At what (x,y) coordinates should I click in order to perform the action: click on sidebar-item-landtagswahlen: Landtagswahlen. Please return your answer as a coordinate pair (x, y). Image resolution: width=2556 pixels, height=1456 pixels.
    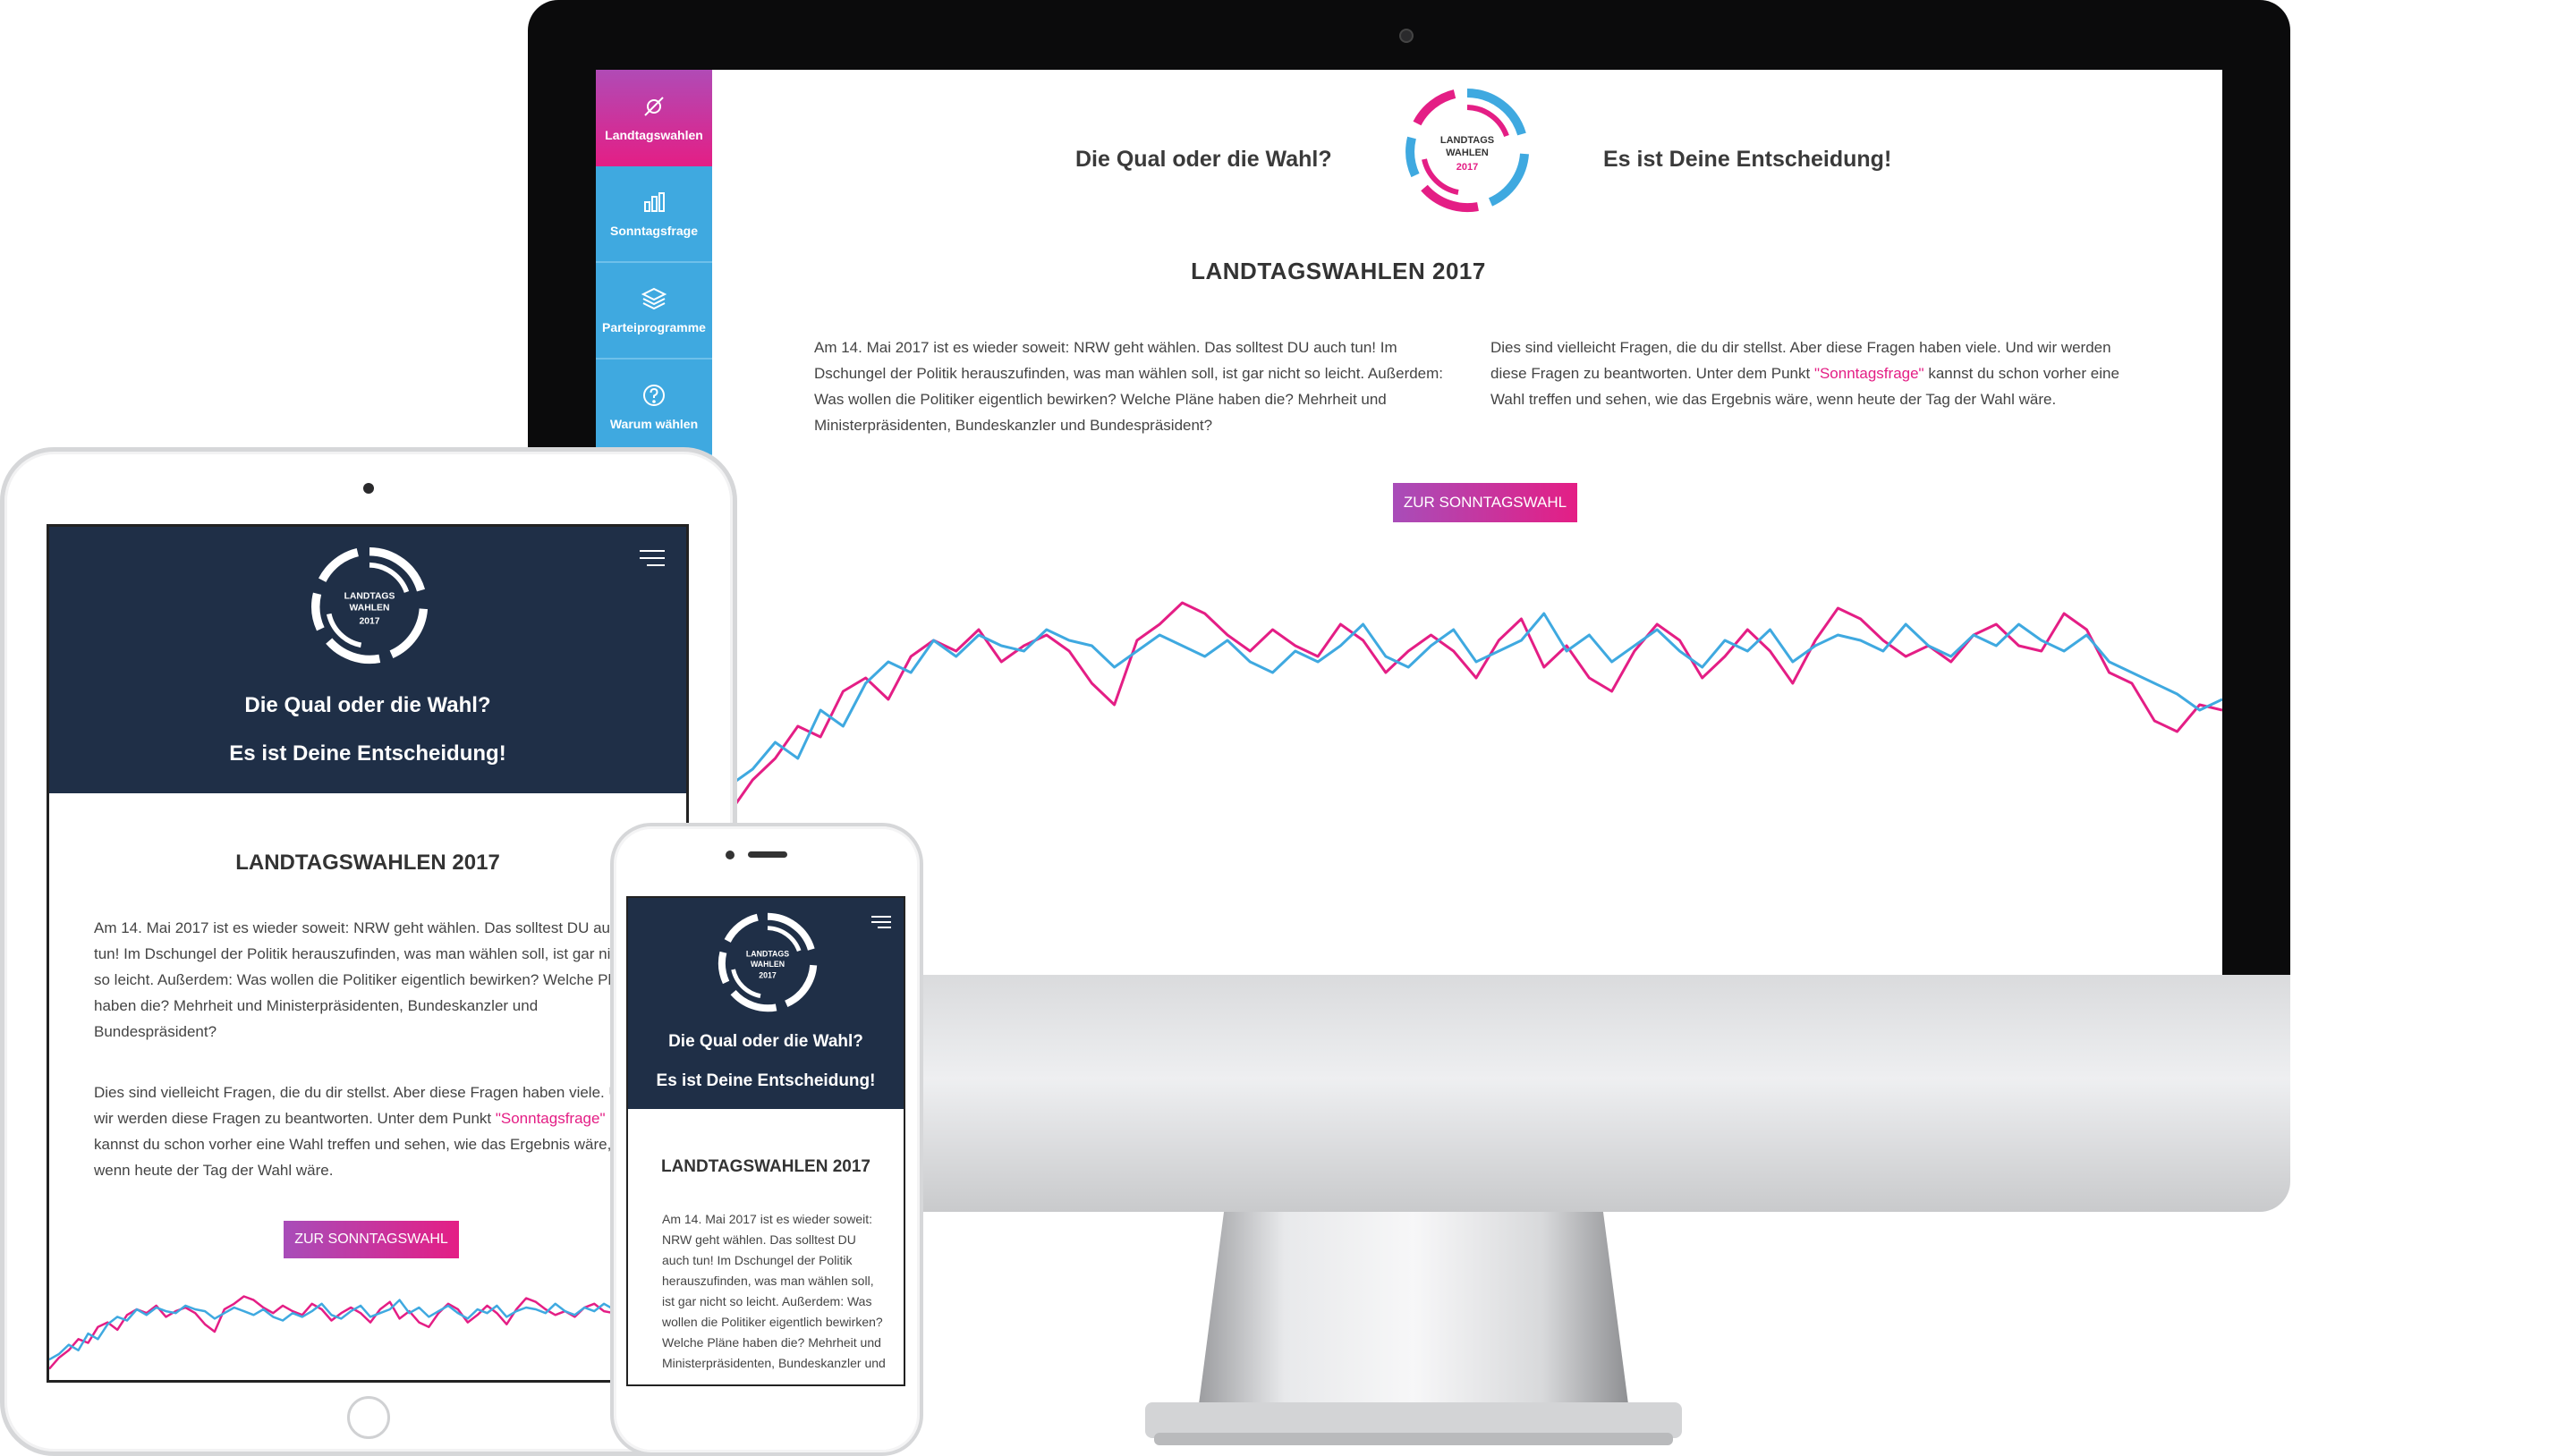
    Looking at the image, I should click on (654, 118).